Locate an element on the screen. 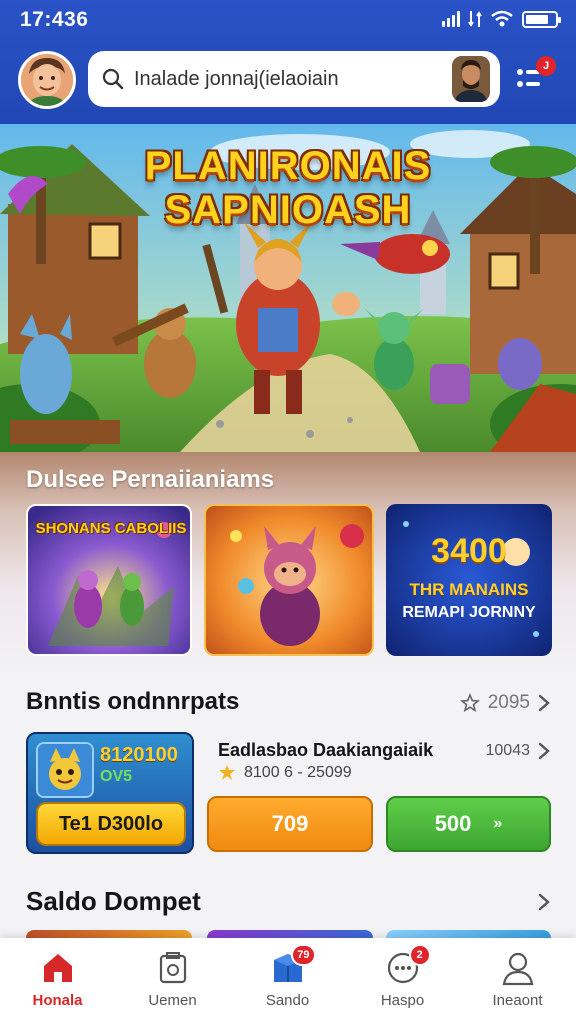 The width and height of the screenshot is (576, 1024). featured-card: SHONANS CABOLIIS is located at coordinates (109, 580).